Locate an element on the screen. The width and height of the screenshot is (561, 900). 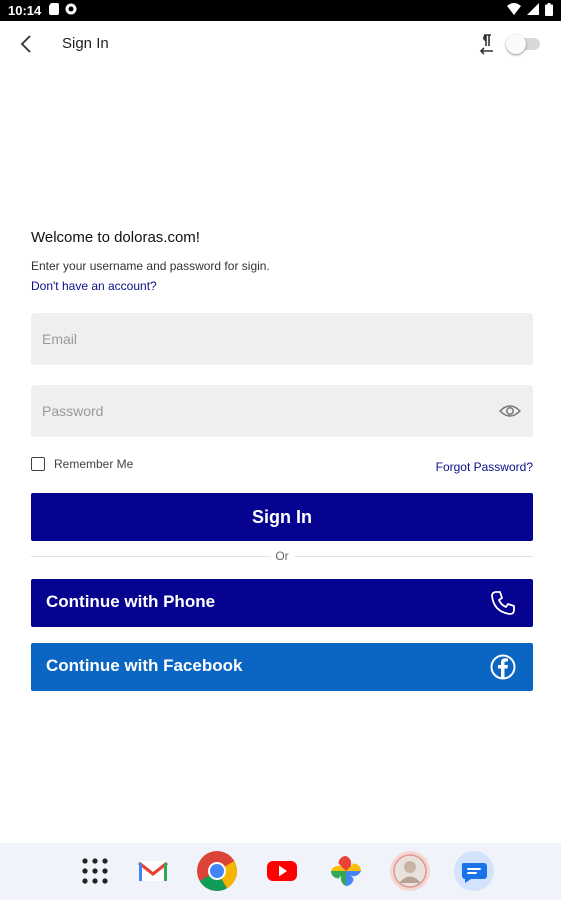
app-bar: Sign In is located at coordinates (280, 44).